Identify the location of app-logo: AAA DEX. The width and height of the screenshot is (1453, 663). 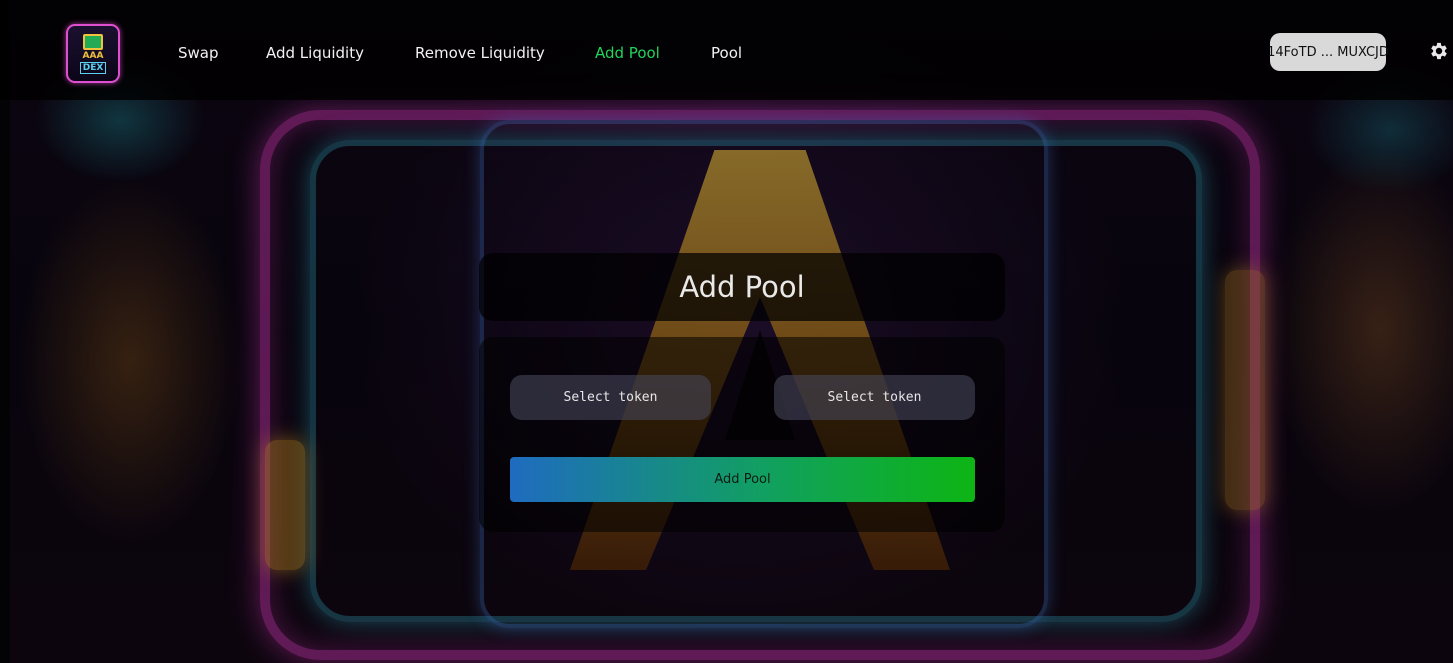
(93, 53).